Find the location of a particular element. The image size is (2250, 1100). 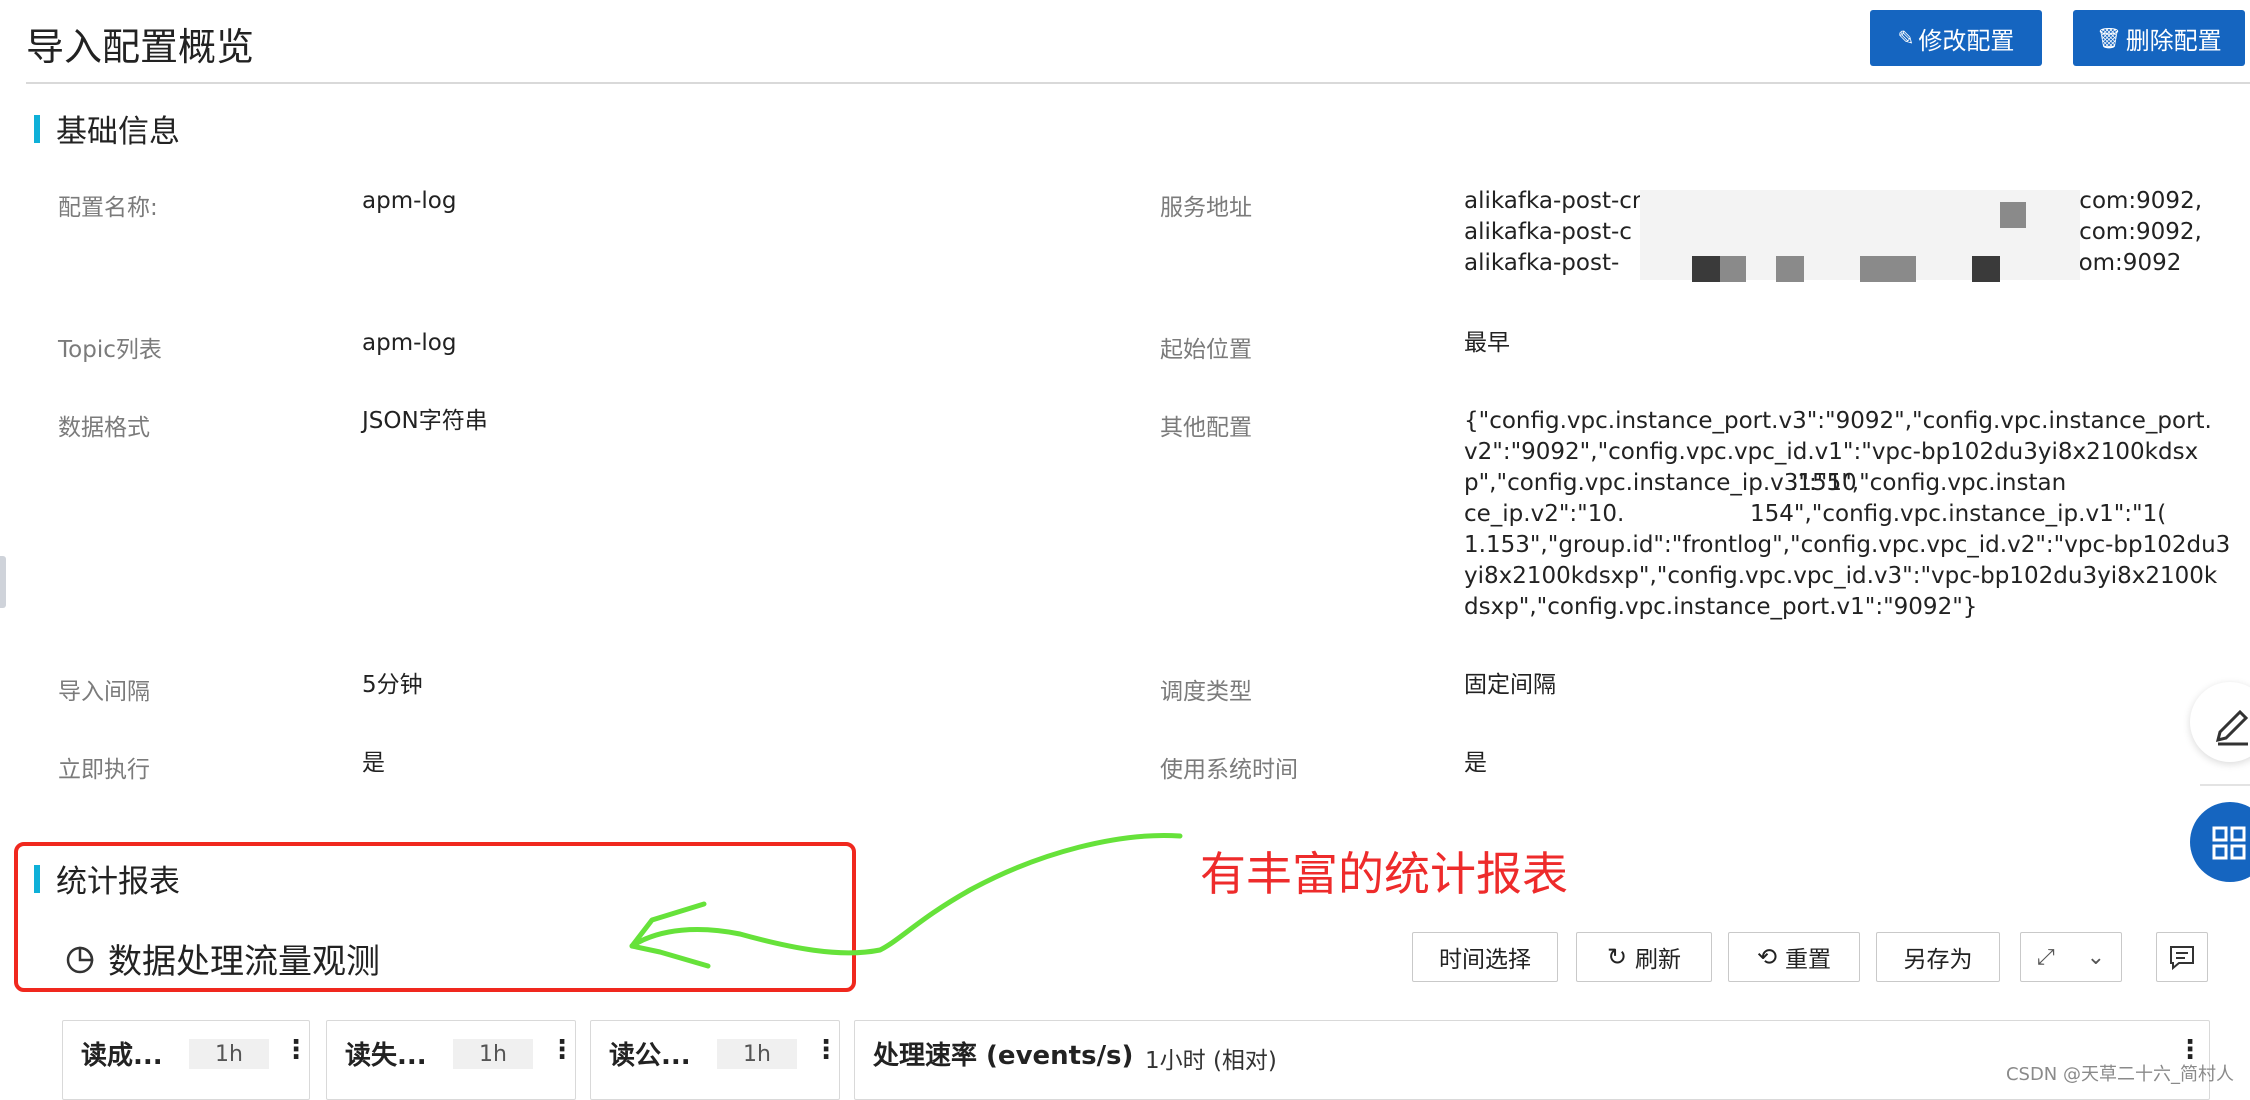

annotation-text: 有丰富的统计报表 is located at coordinates (1384, 874).